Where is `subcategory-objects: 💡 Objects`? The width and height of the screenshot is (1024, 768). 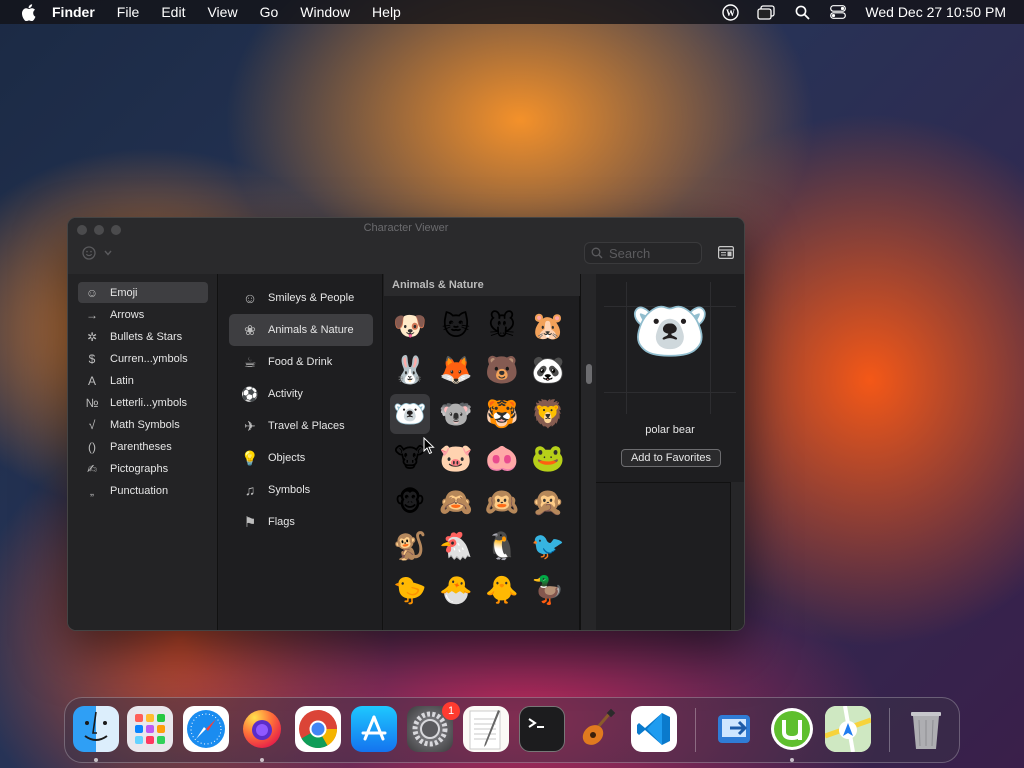 subcategory-objects: 💡 Objects is located at coordinates (301, 458).